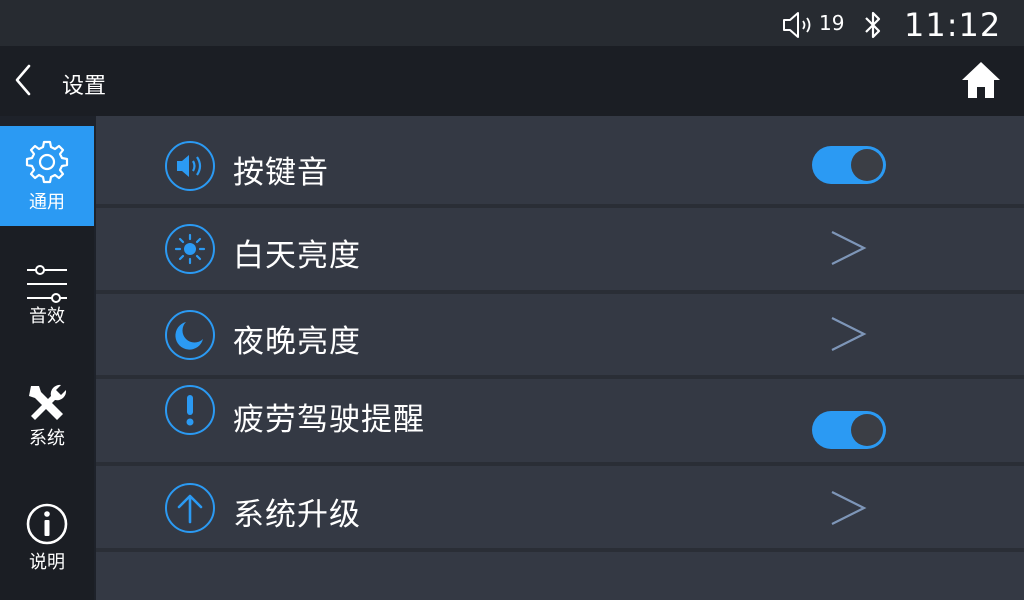  Describe the element at coordinates (953, 25) in the screenshot. I see `clock: 11:12` at that location.